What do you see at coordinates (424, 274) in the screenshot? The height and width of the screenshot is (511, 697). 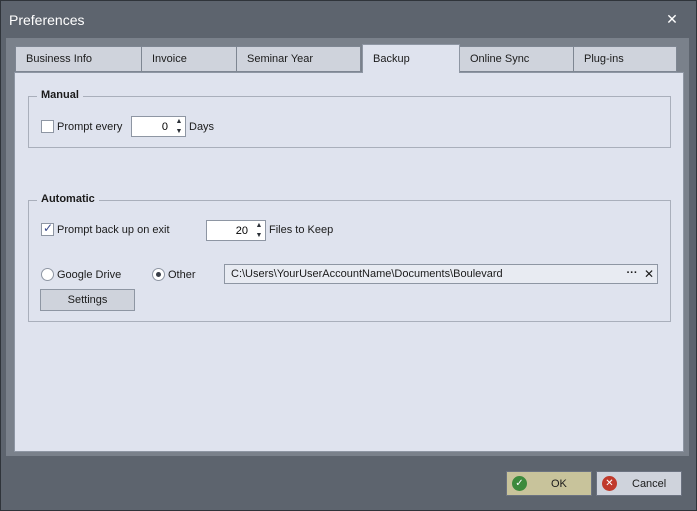 I see `backup-path-input` at bounding box center [424, 274].